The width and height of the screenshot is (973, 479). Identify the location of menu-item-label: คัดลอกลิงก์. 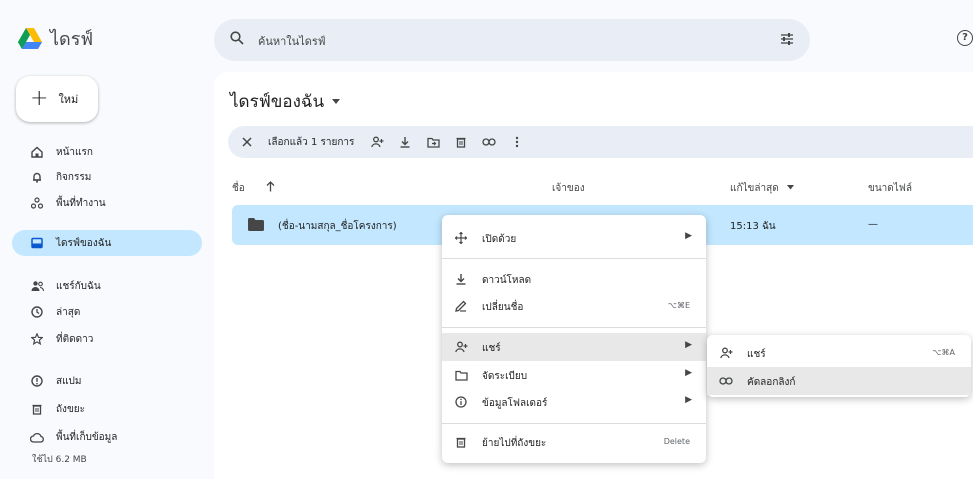
(771, 382).